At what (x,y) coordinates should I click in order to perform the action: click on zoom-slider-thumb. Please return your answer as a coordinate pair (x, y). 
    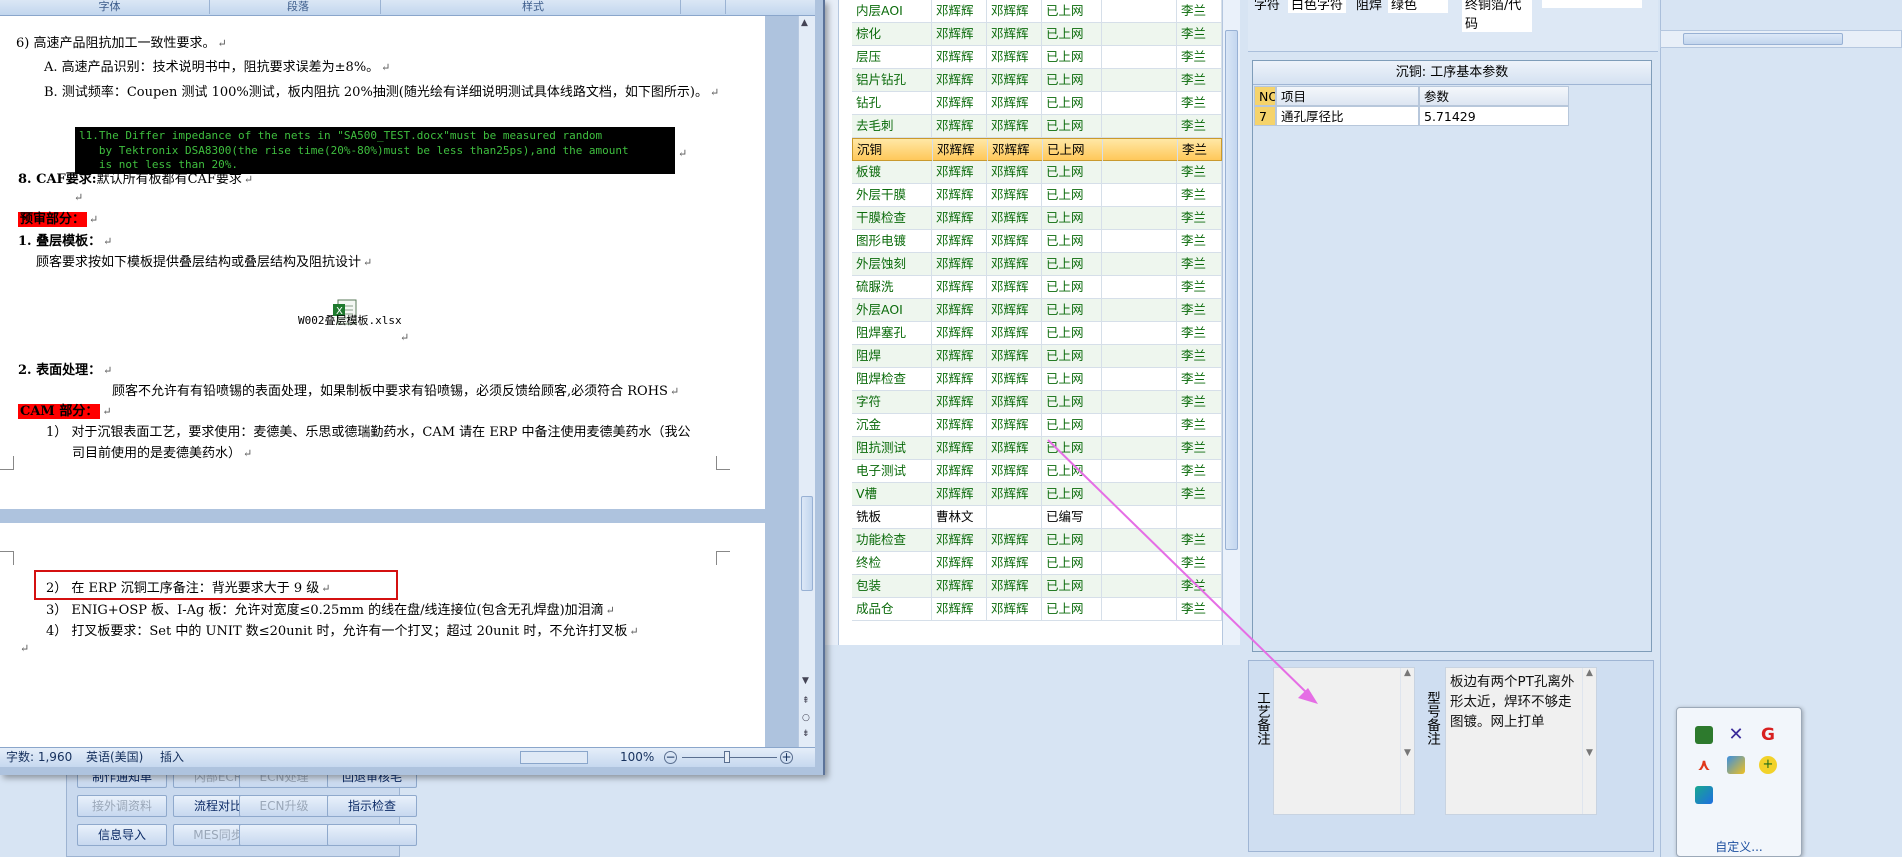
    Looking at the image, I should click on (727, 757).